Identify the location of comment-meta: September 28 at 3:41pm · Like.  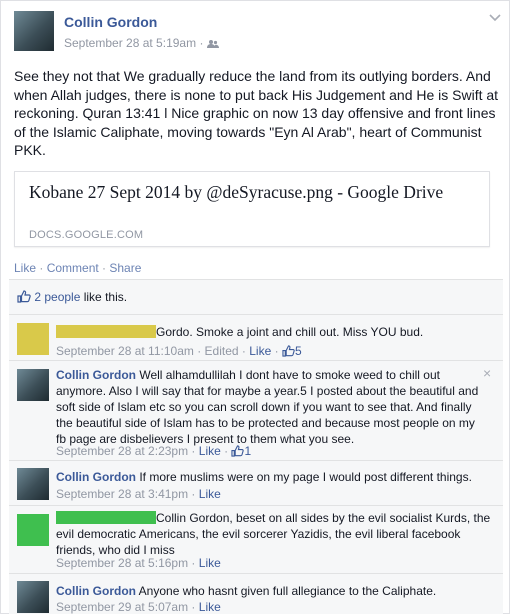
(138, 494).